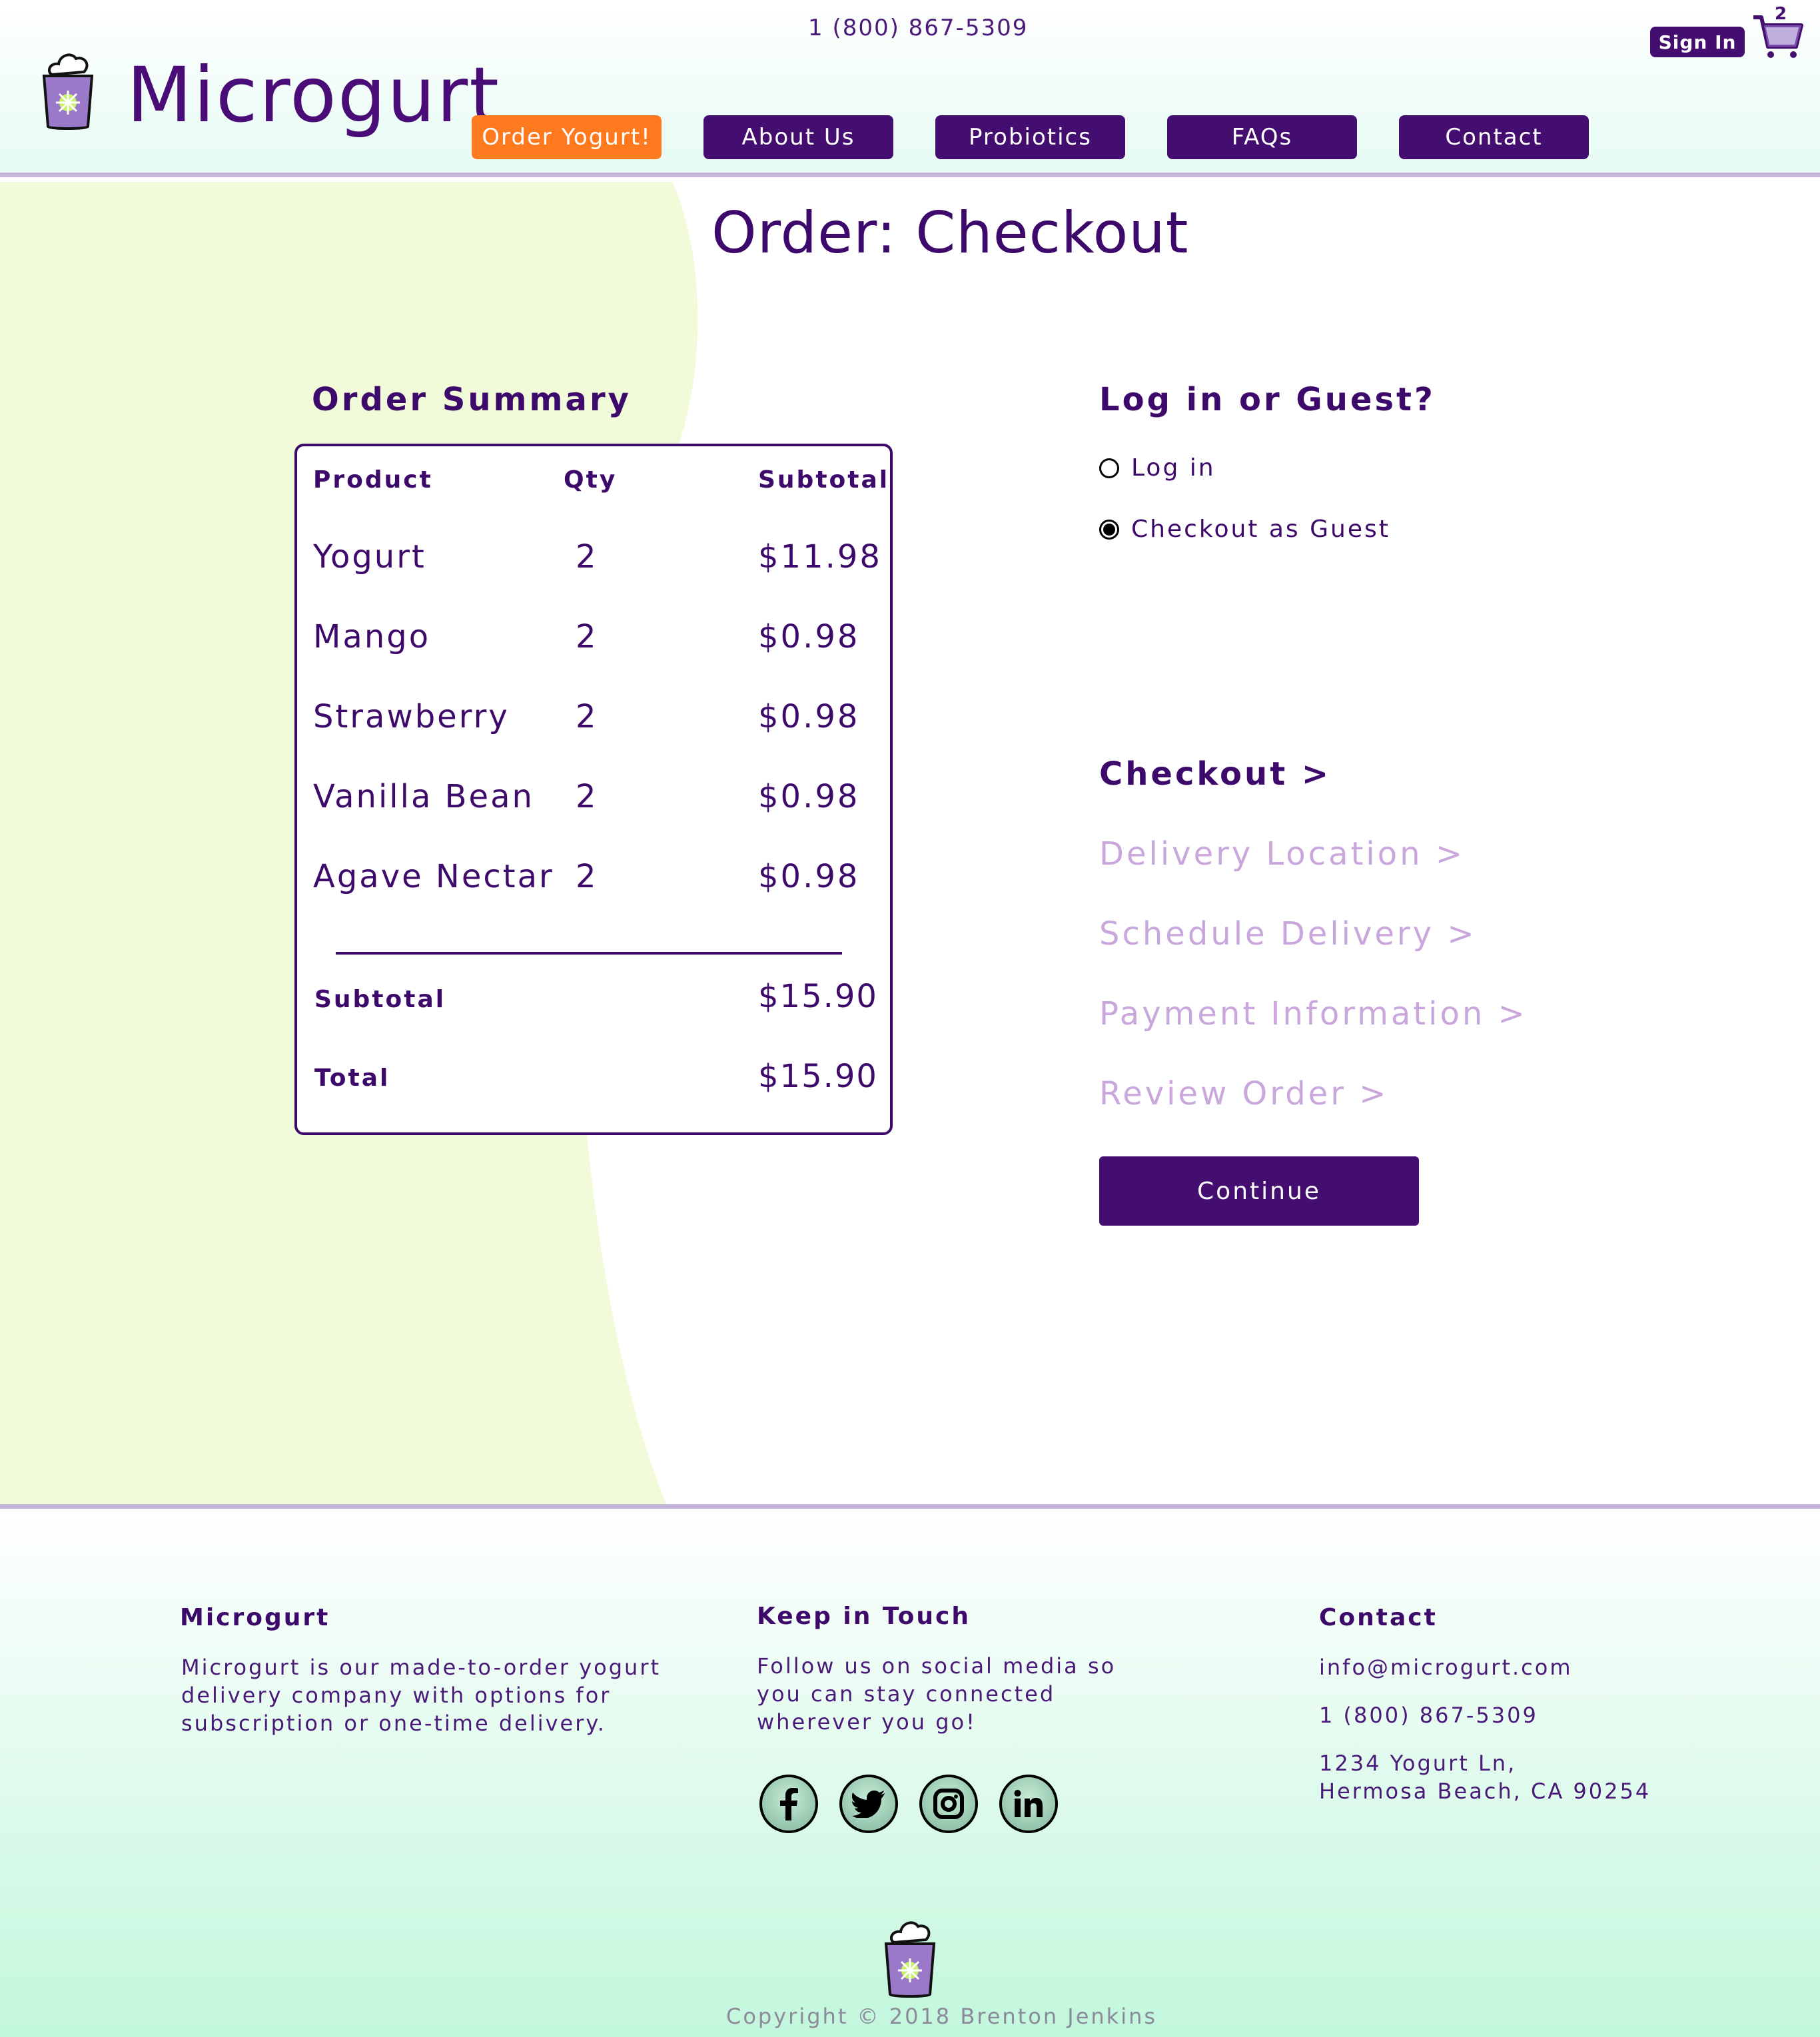 The width and height of the screenshot is (1820, 2037). I want to click on footer-social-heading: Keep in Touch, so click(864, 1616).